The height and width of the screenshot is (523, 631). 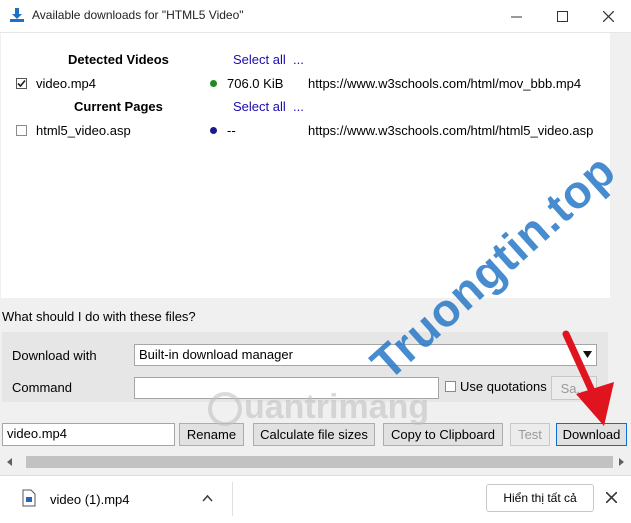 I want to click on maximize-icon, so click(x=562, y=16).